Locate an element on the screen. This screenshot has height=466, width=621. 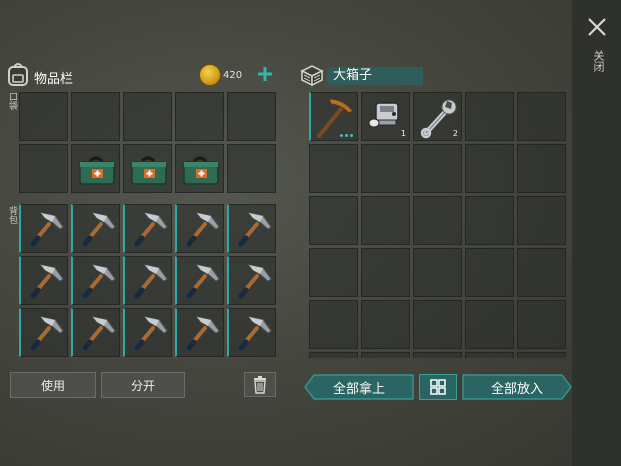
put-all-label: 全部放入 is located at coordinates (516, 389).